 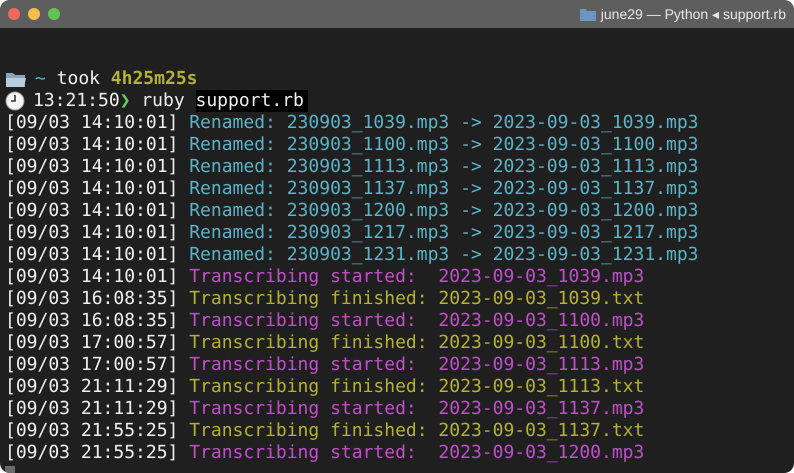 I want to click on log-message: Transcribing started: 2023-09-03_1200.mp3, so click(x=416, y=453).